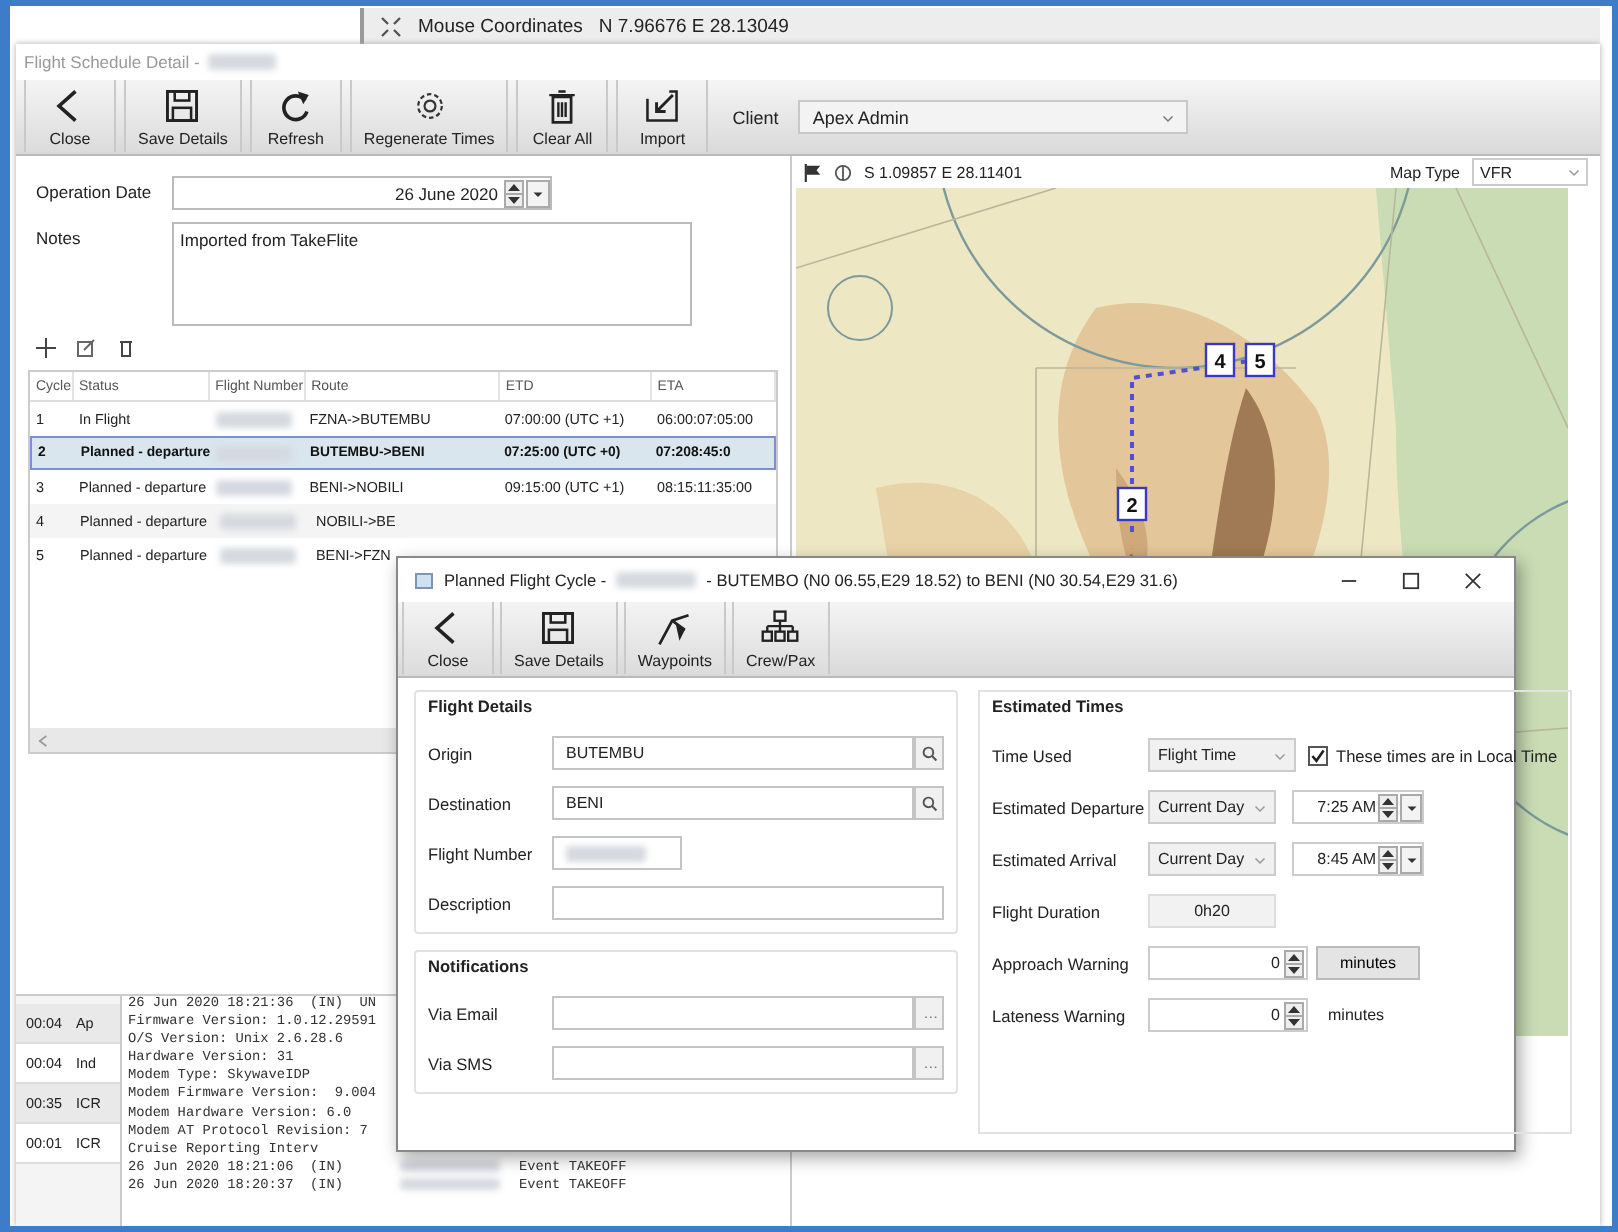  I want to click on field-label: Approach Warning, so click(1061, 963).